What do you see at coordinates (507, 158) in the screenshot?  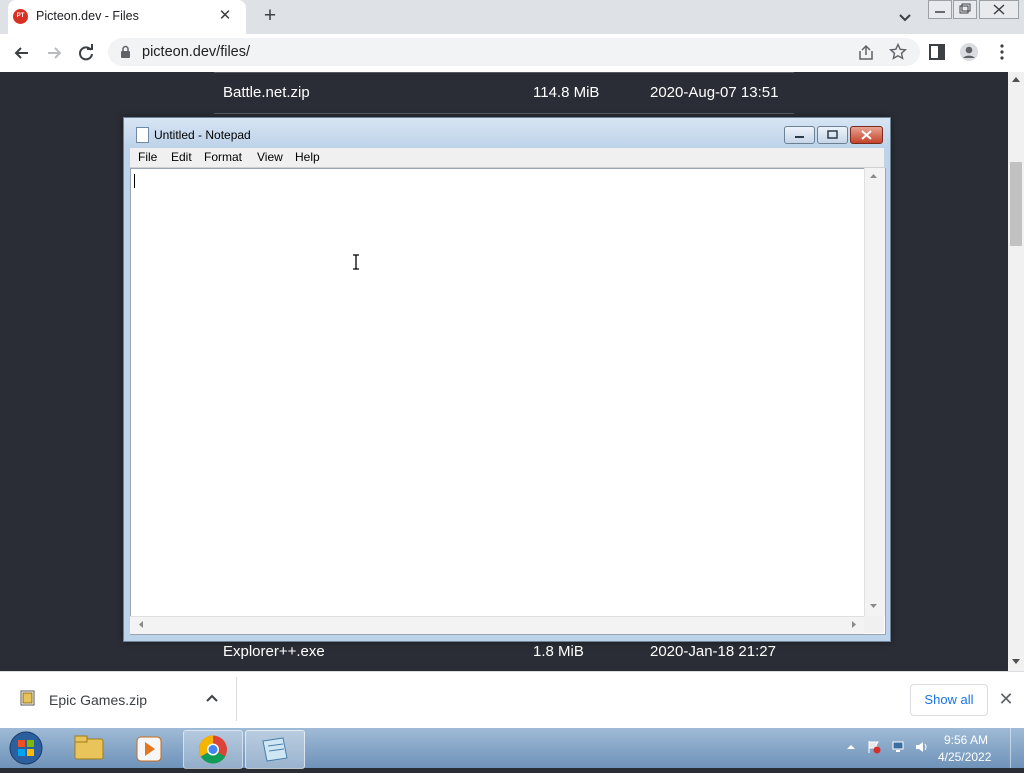 I see `notepad-menubar: File Edit Format View Help` at bounding box center [507, 158].